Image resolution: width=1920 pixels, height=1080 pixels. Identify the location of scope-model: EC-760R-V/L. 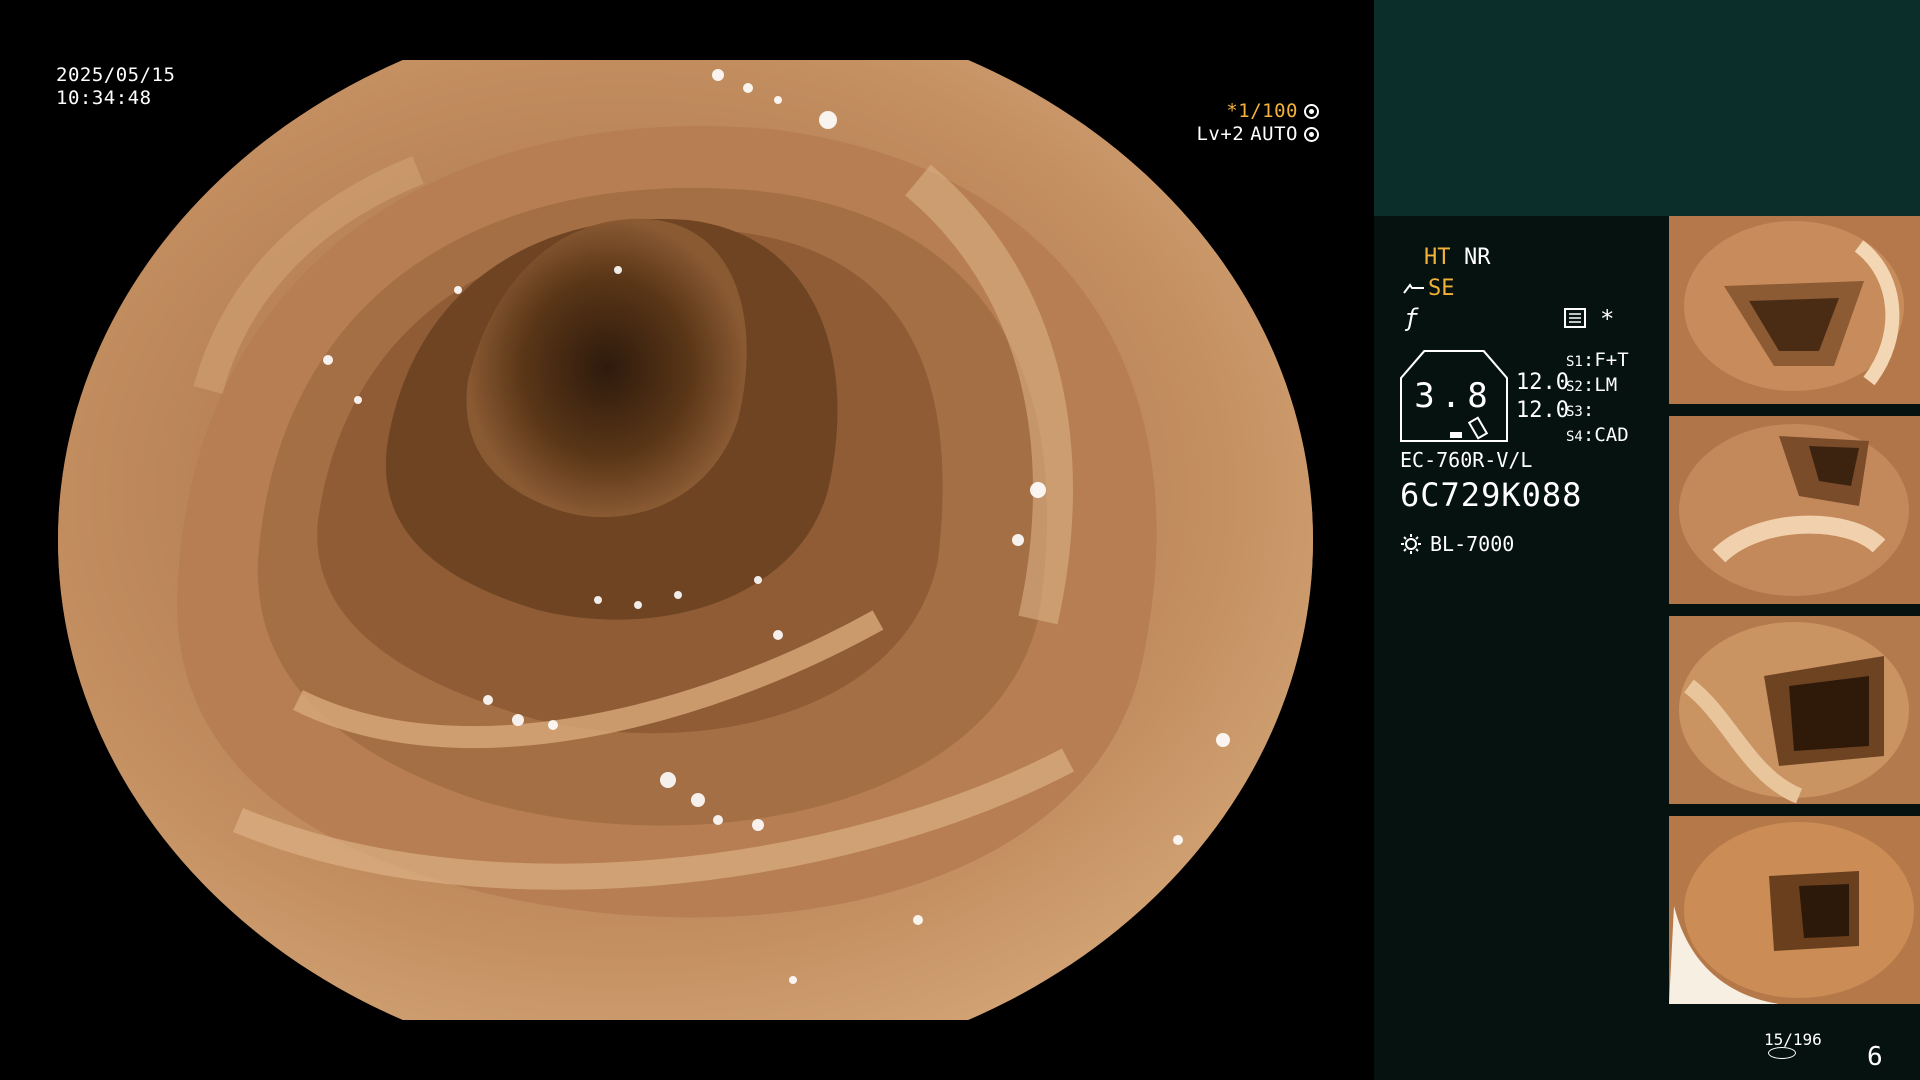
(1466, 460).